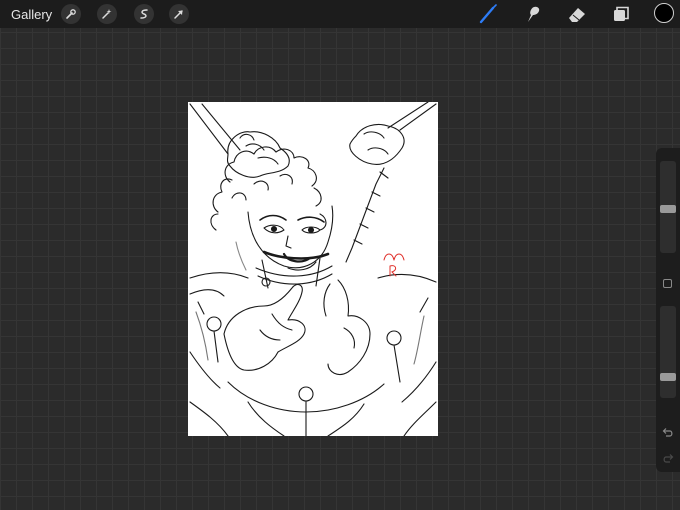  What do you see at coordinates (488, 14) in the screenshot?
I see `brush-icon` at bounding box center [488, 14].